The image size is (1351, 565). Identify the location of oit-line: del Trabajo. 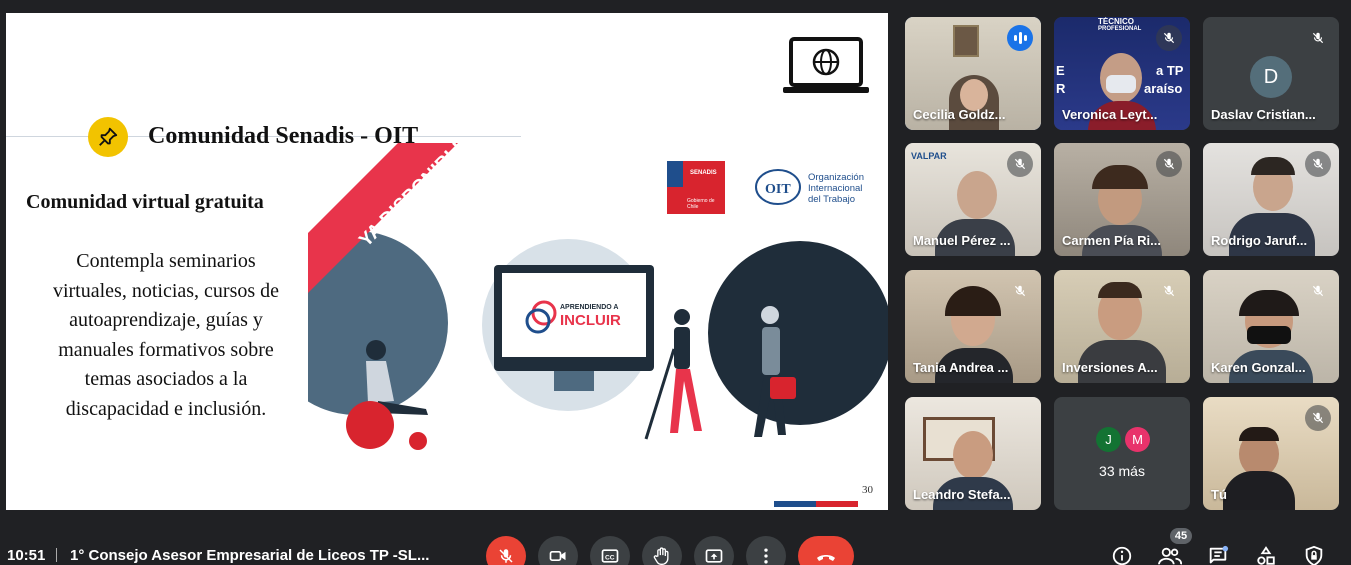
(832, 199).